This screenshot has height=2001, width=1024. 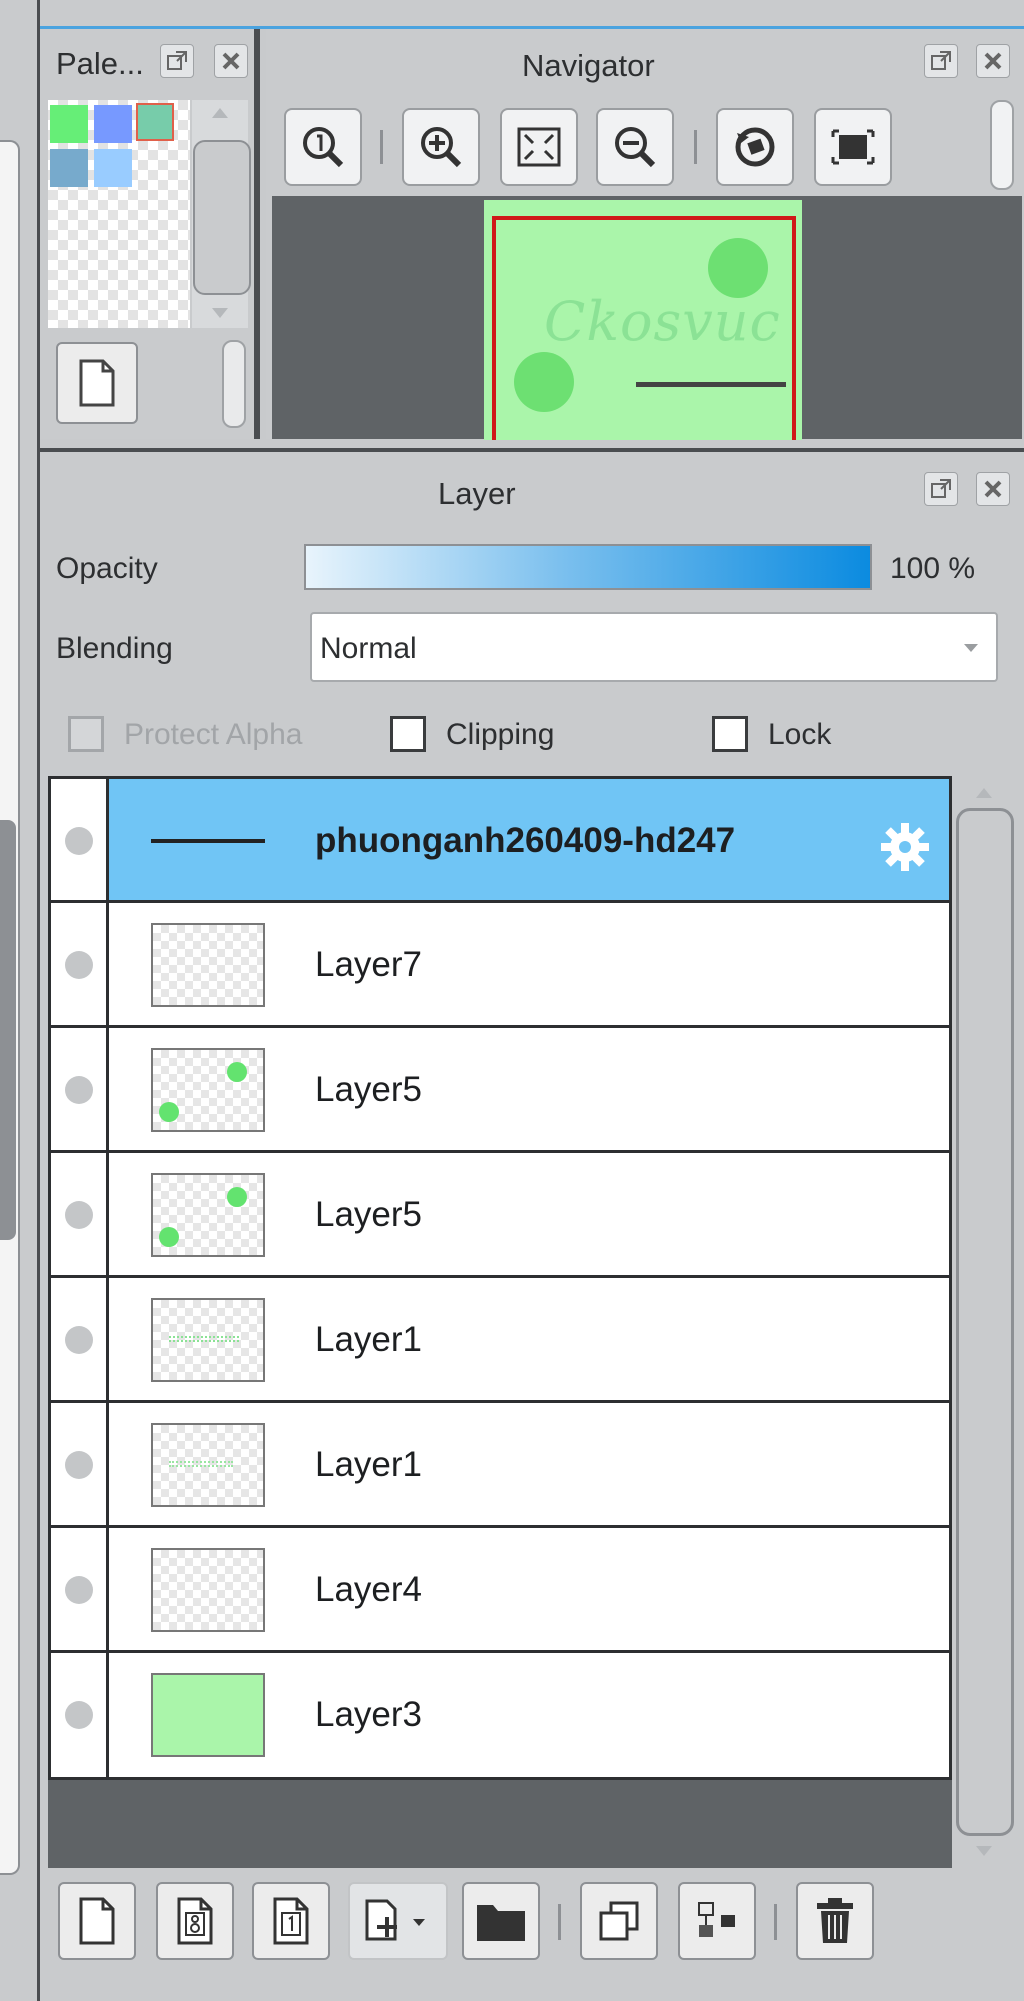 What do you see at coordinates (441, 147) in the screenshot?
I see `zoom-in-button` at bounding box center [441, 147].